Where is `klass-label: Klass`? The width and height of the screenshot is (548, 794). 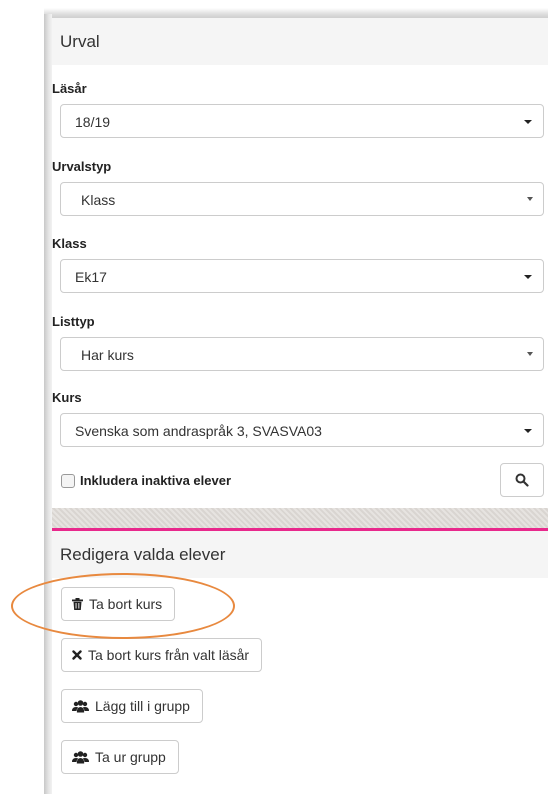 klass-label: Klass is located at coordinates (69, 243).